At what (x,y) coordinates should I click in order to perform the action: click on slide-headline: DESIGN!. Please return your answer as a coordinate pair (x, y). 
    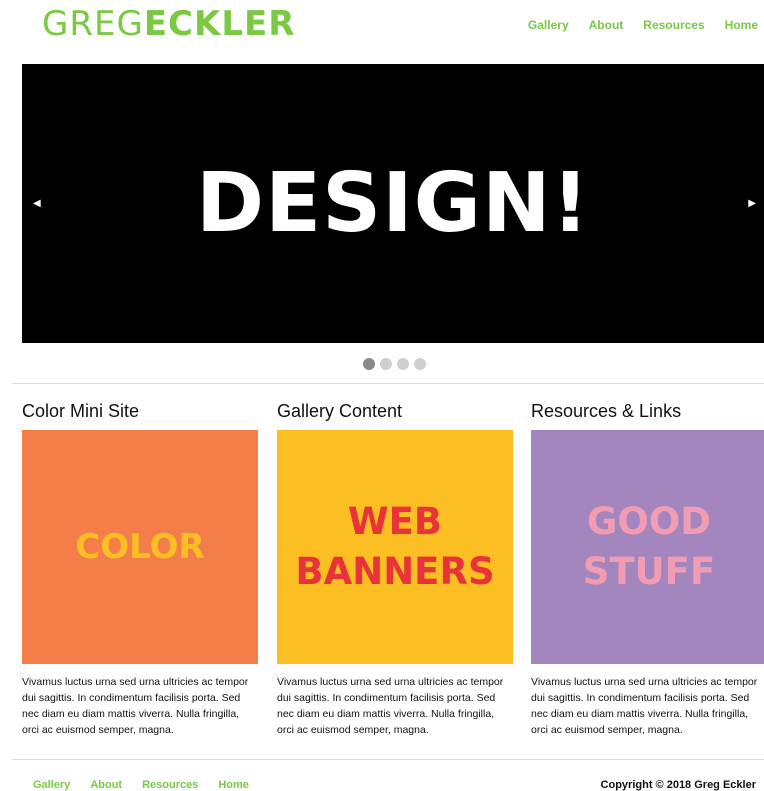
    Looking at the image, I should click on (393, 203).